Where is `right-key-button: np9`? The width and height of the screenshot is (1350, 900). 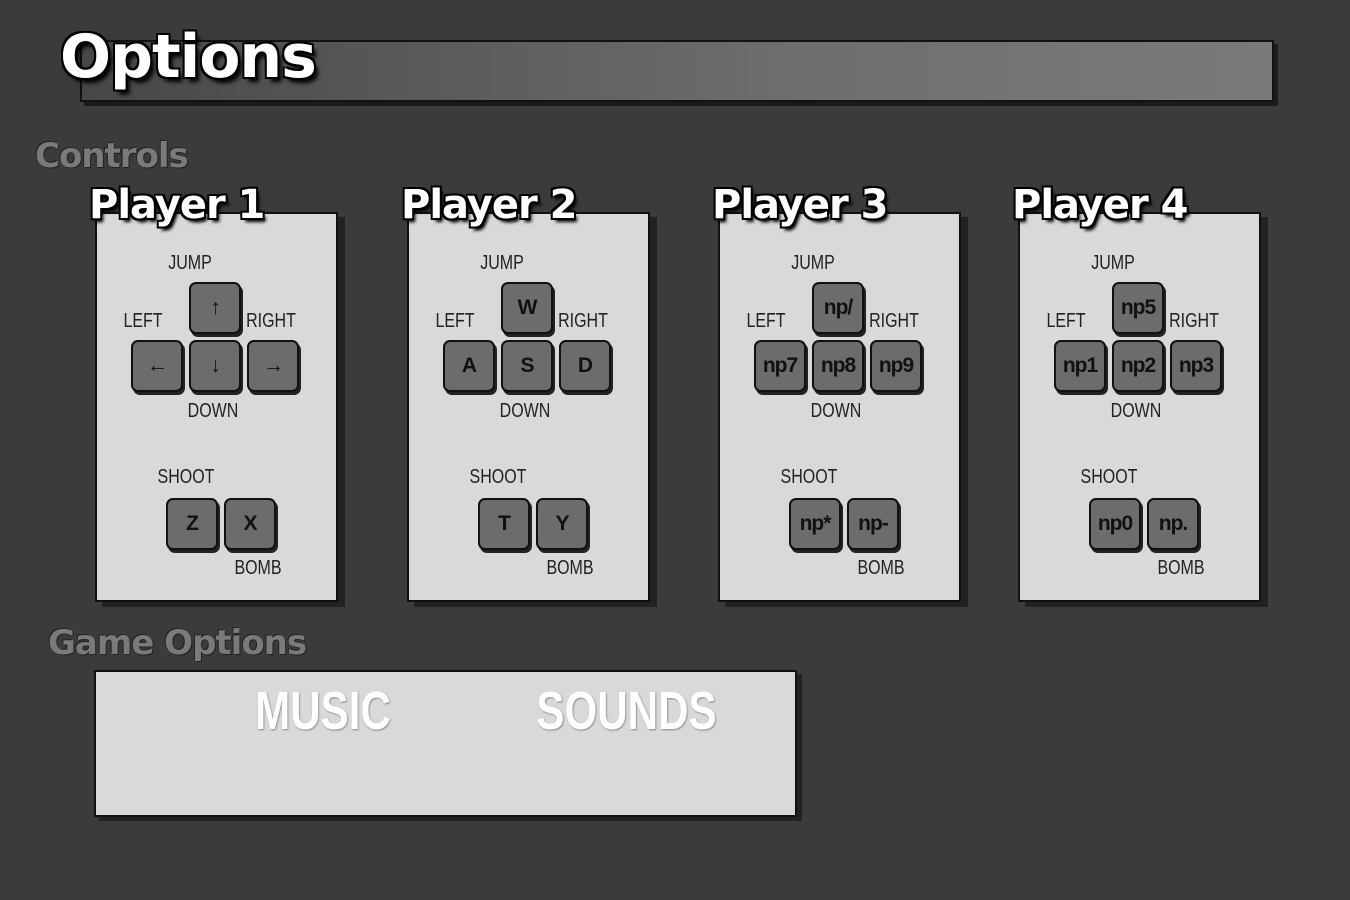 right-key-button: np9 is located at coordinates (896, 366).